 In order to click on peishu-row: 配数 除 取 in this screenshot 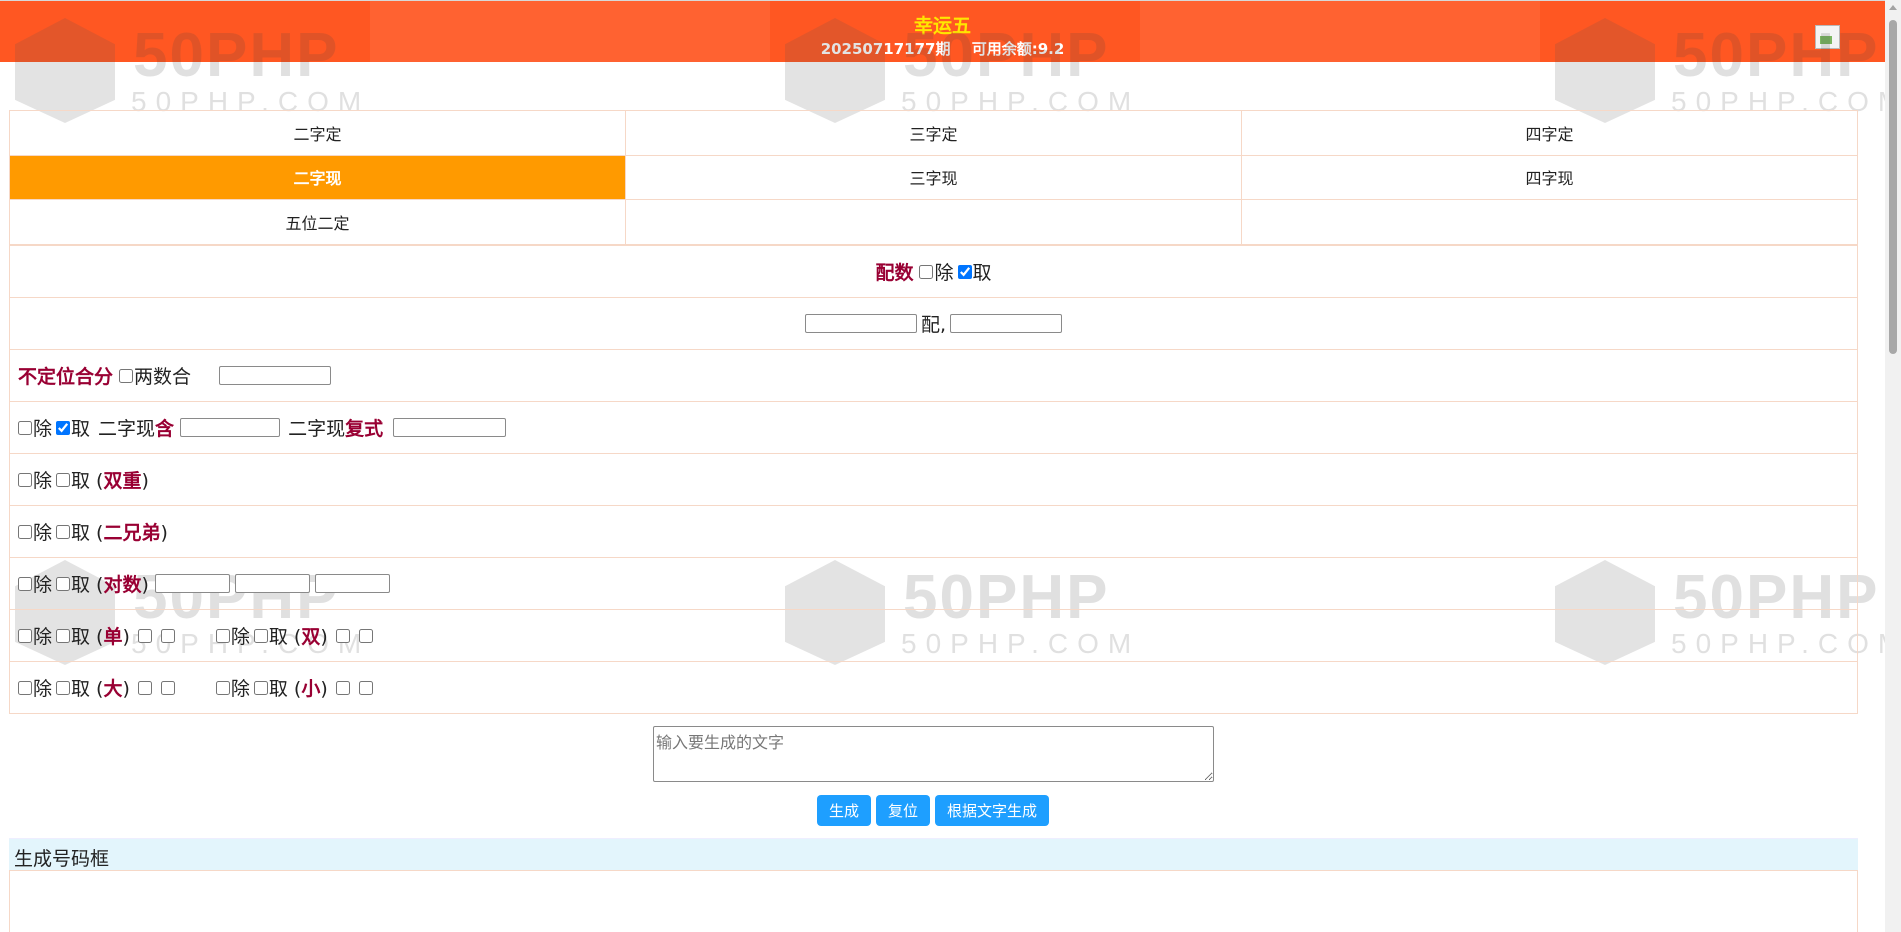, I will do `click(933, 271)`.